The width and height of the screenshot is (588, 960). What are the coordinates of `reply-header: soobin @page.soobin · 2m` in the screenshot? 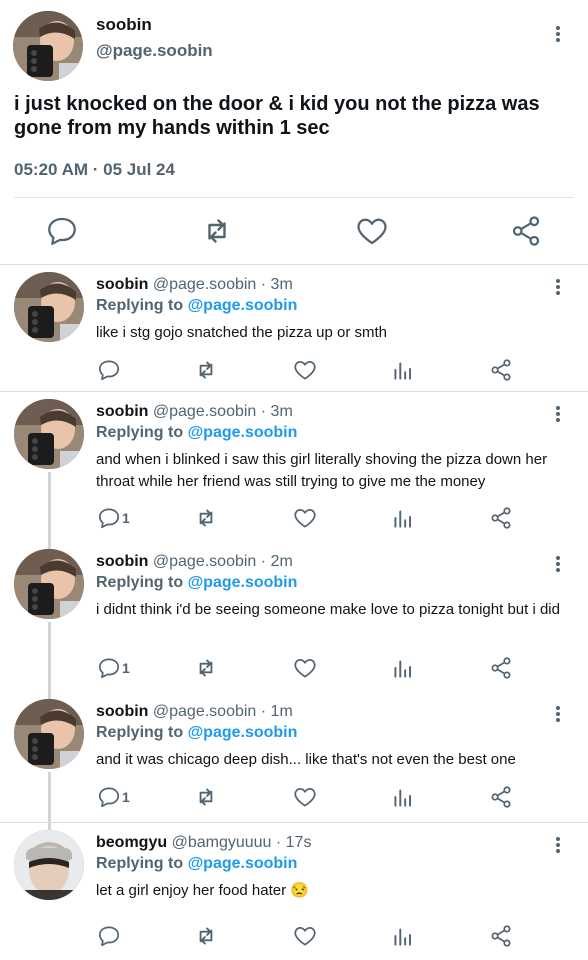 It's located at (194, 562).